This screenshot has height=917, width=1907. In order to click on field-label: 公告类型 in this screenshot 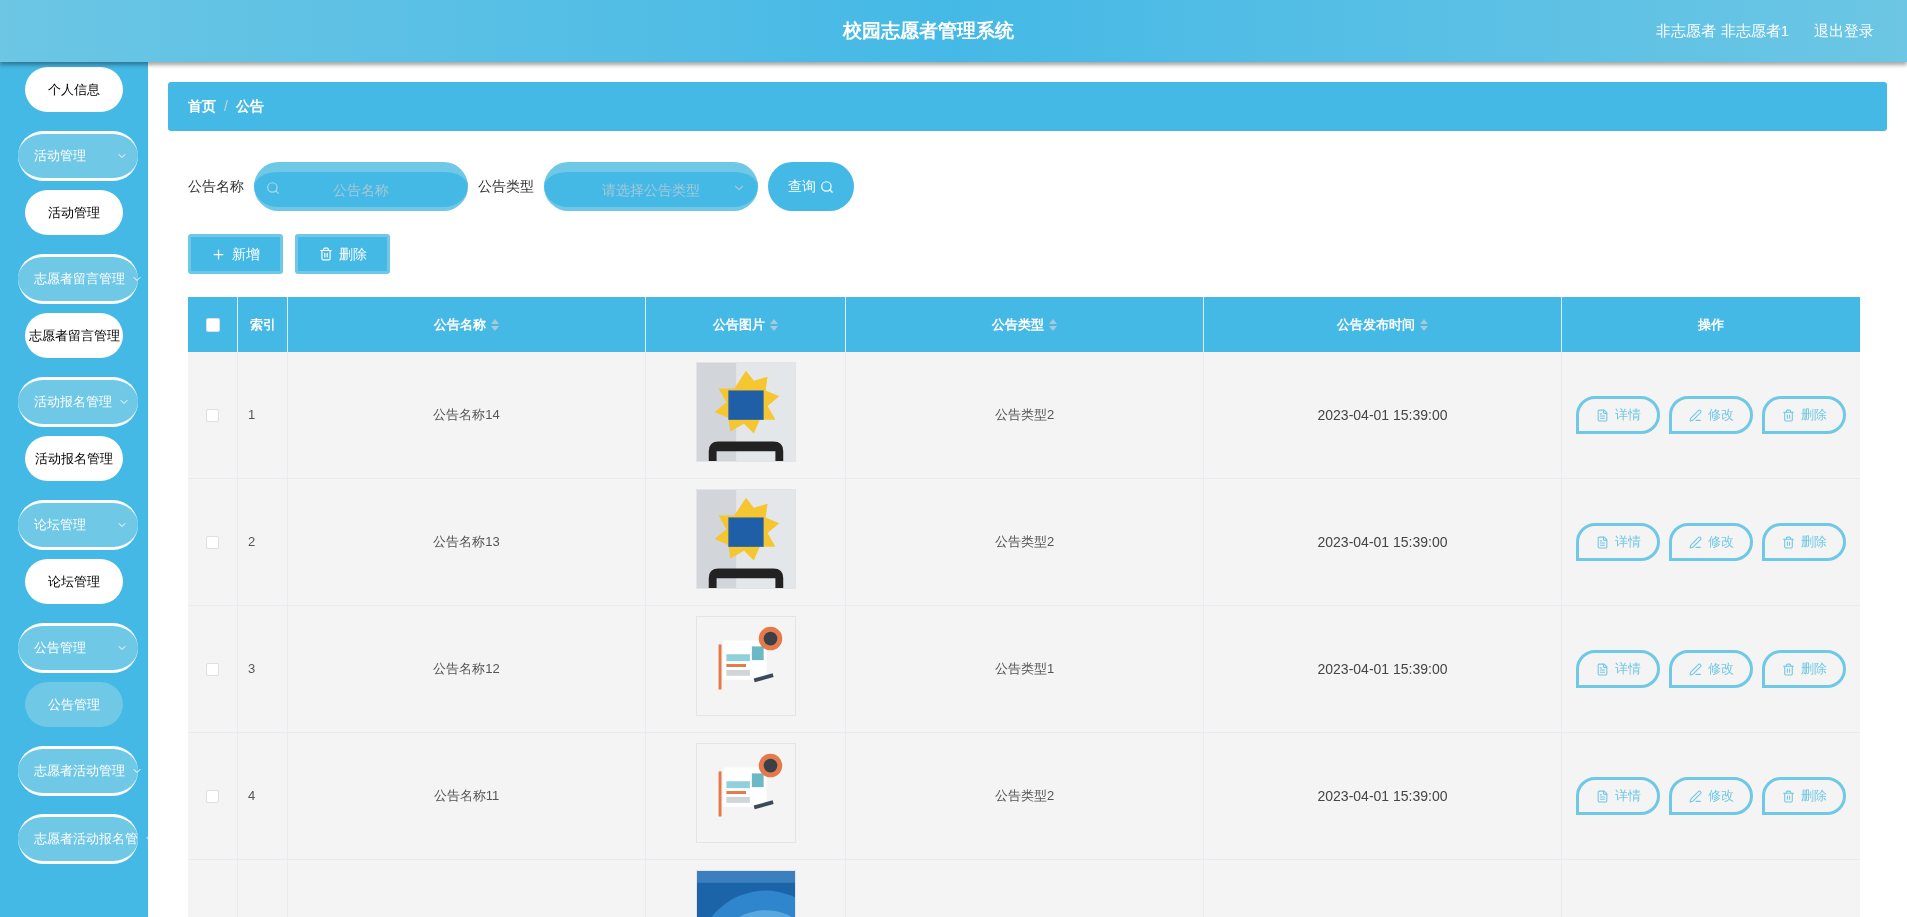, I will do `click(506, 186)`.